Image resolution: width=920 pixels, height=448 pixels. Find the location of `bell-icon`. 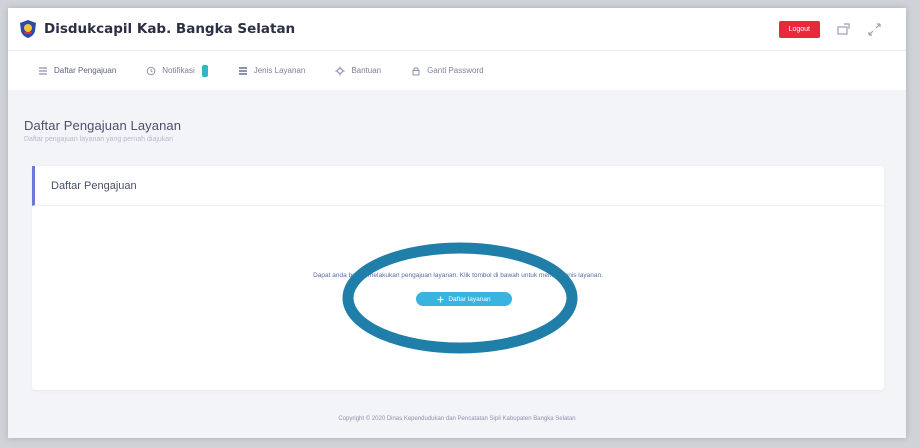

bell-icon is located at coordinates (151, 70).